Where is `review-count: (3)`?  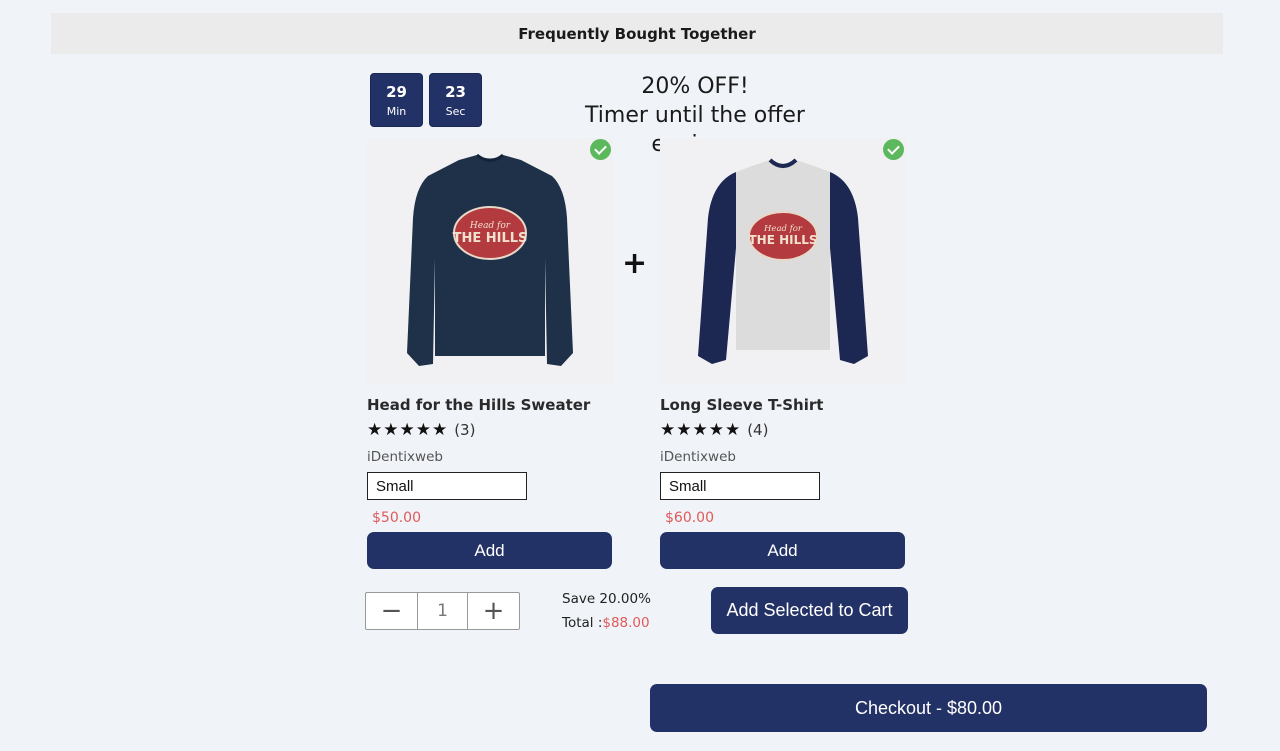 review-count: (3) is located at coordinates (465, 430).